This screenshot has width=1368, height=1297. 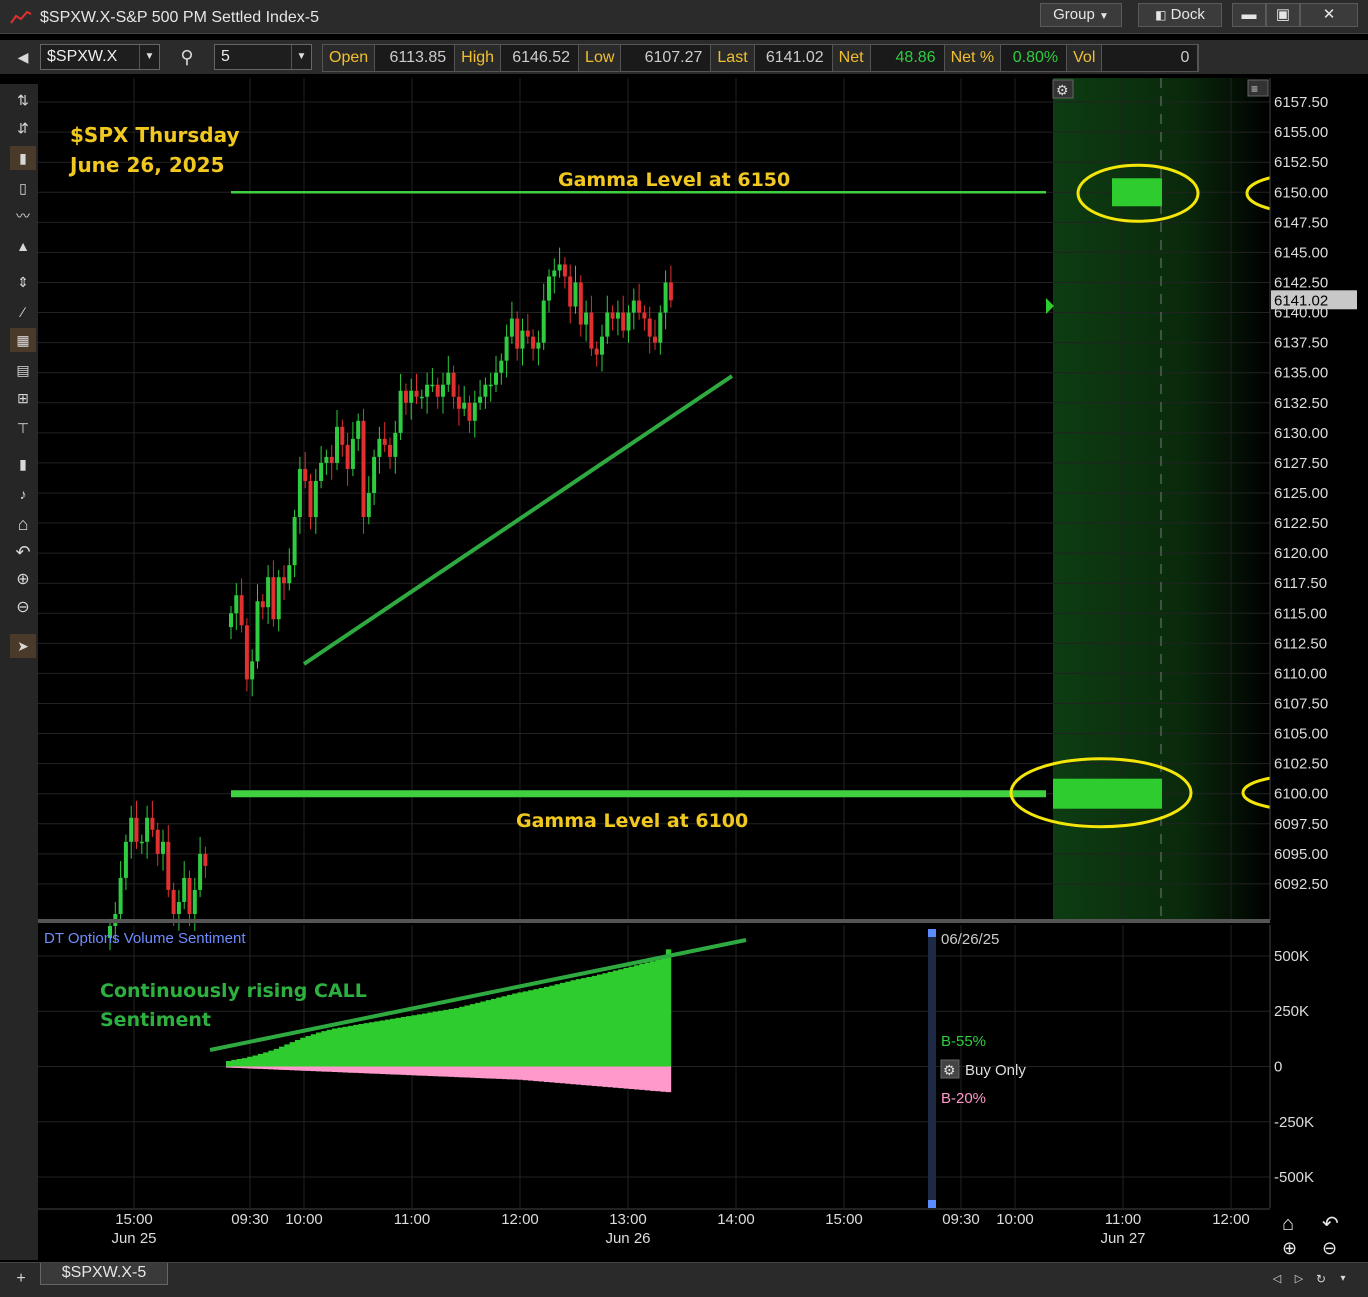 What do you see at coordinates (1300, 583) in the screenshot?
I see `price-tick-label: 6117.50` at bounding box center [1300, 583].